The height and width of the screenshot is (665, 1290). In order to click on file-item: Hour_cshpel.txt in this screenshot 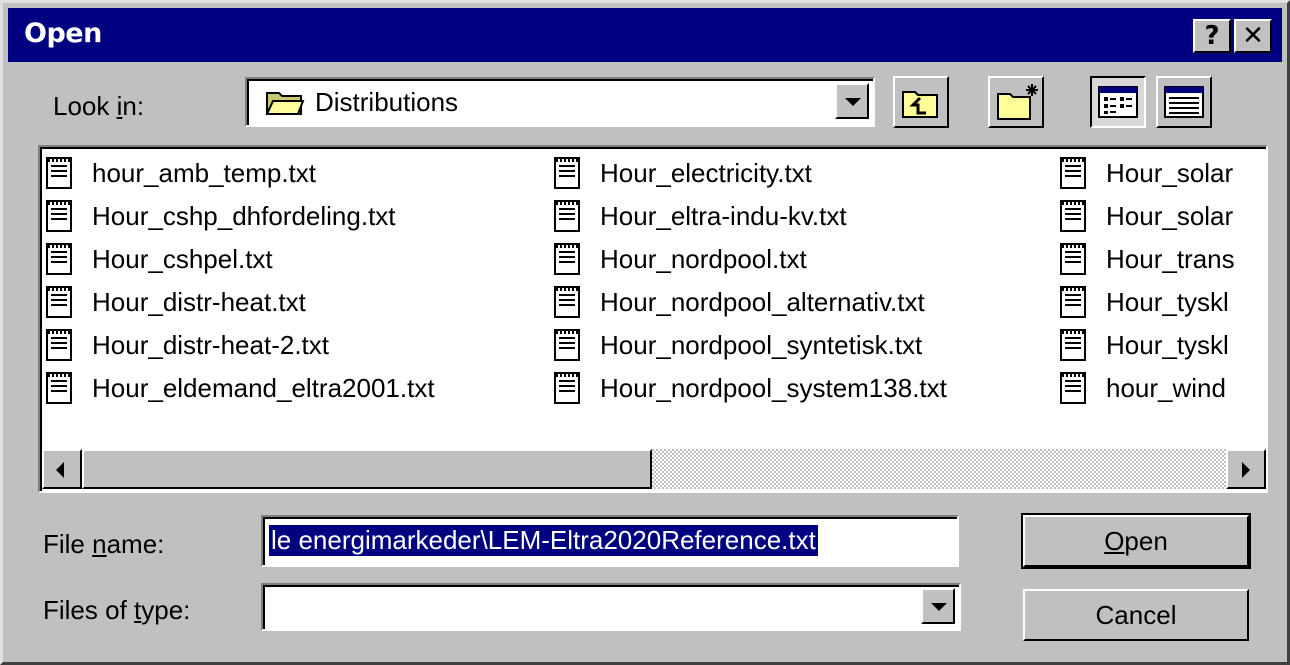, I will do `click(159, 259)`.